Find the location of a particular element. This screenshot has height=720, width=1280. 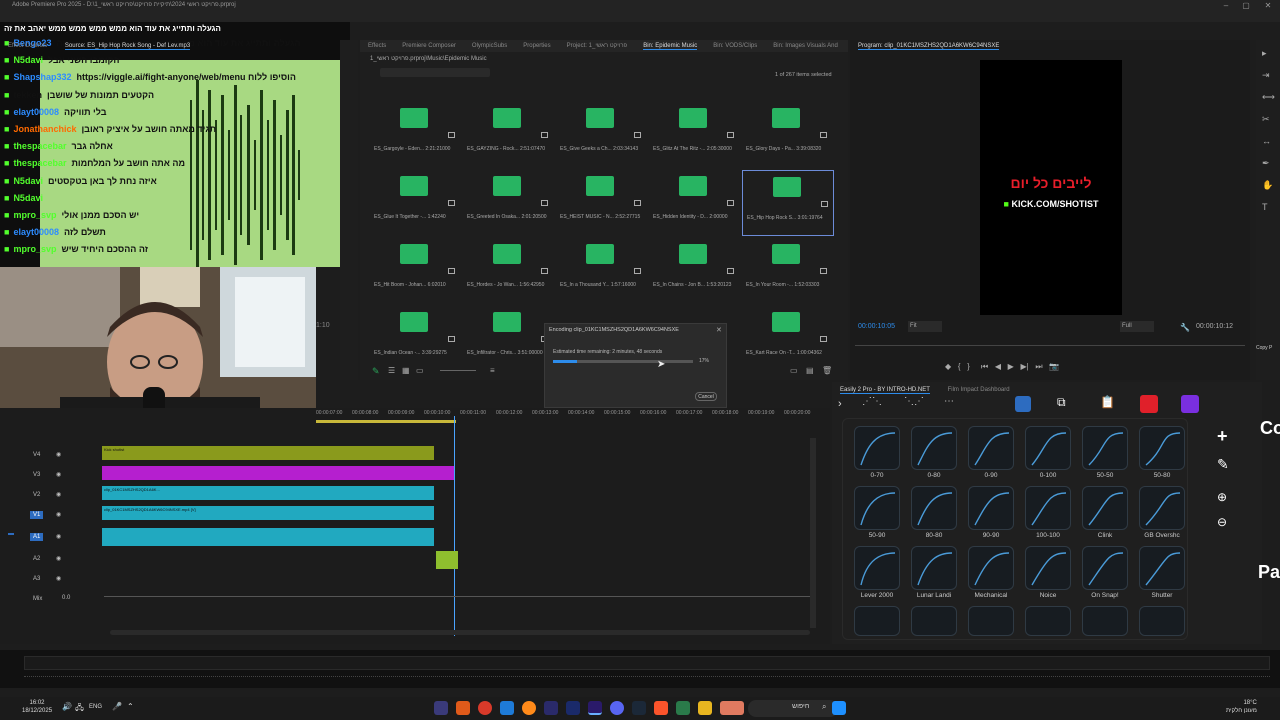

close-button: ✕ is located at coordinates (1268, 6).